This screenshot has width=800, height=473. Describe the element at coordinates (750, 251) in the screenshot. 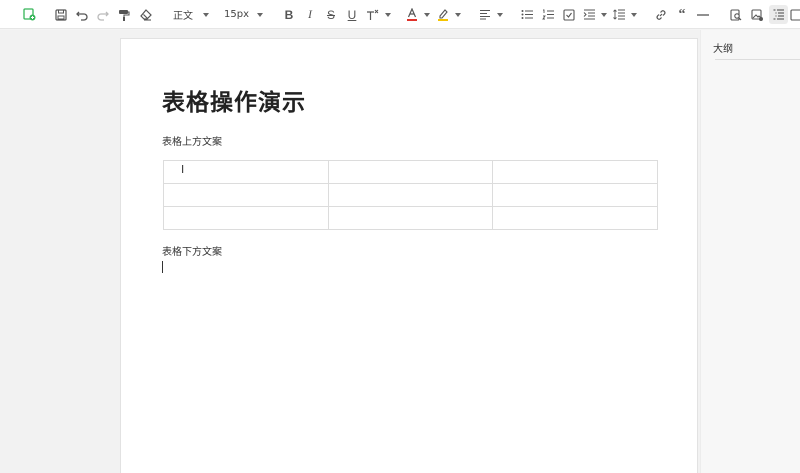

I see `outline-sidebar: 大纲` at that location.